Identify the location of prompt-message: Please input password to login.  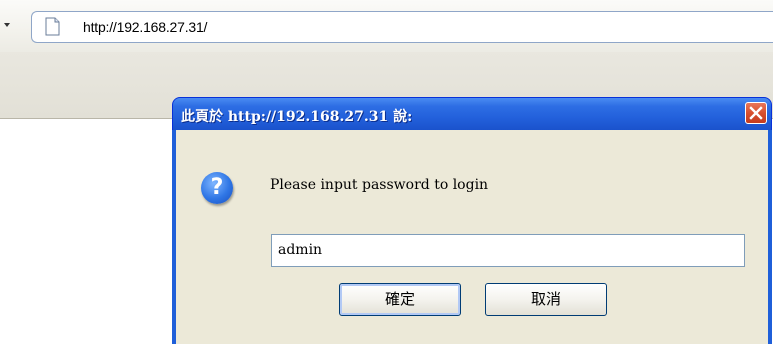
(379, 185).